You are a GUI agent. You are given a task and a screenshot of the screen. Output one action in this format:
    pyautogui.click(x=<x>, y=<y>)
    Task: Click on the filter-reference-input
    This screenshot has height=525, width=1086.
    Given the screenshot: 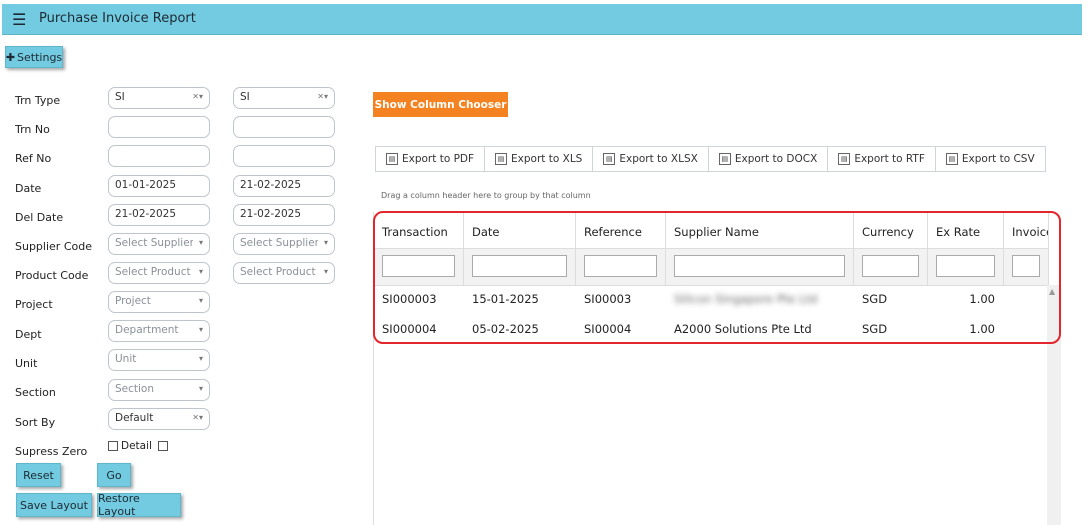 What is the action you would take?
    pyautogui.click(x=620, y=266)
    